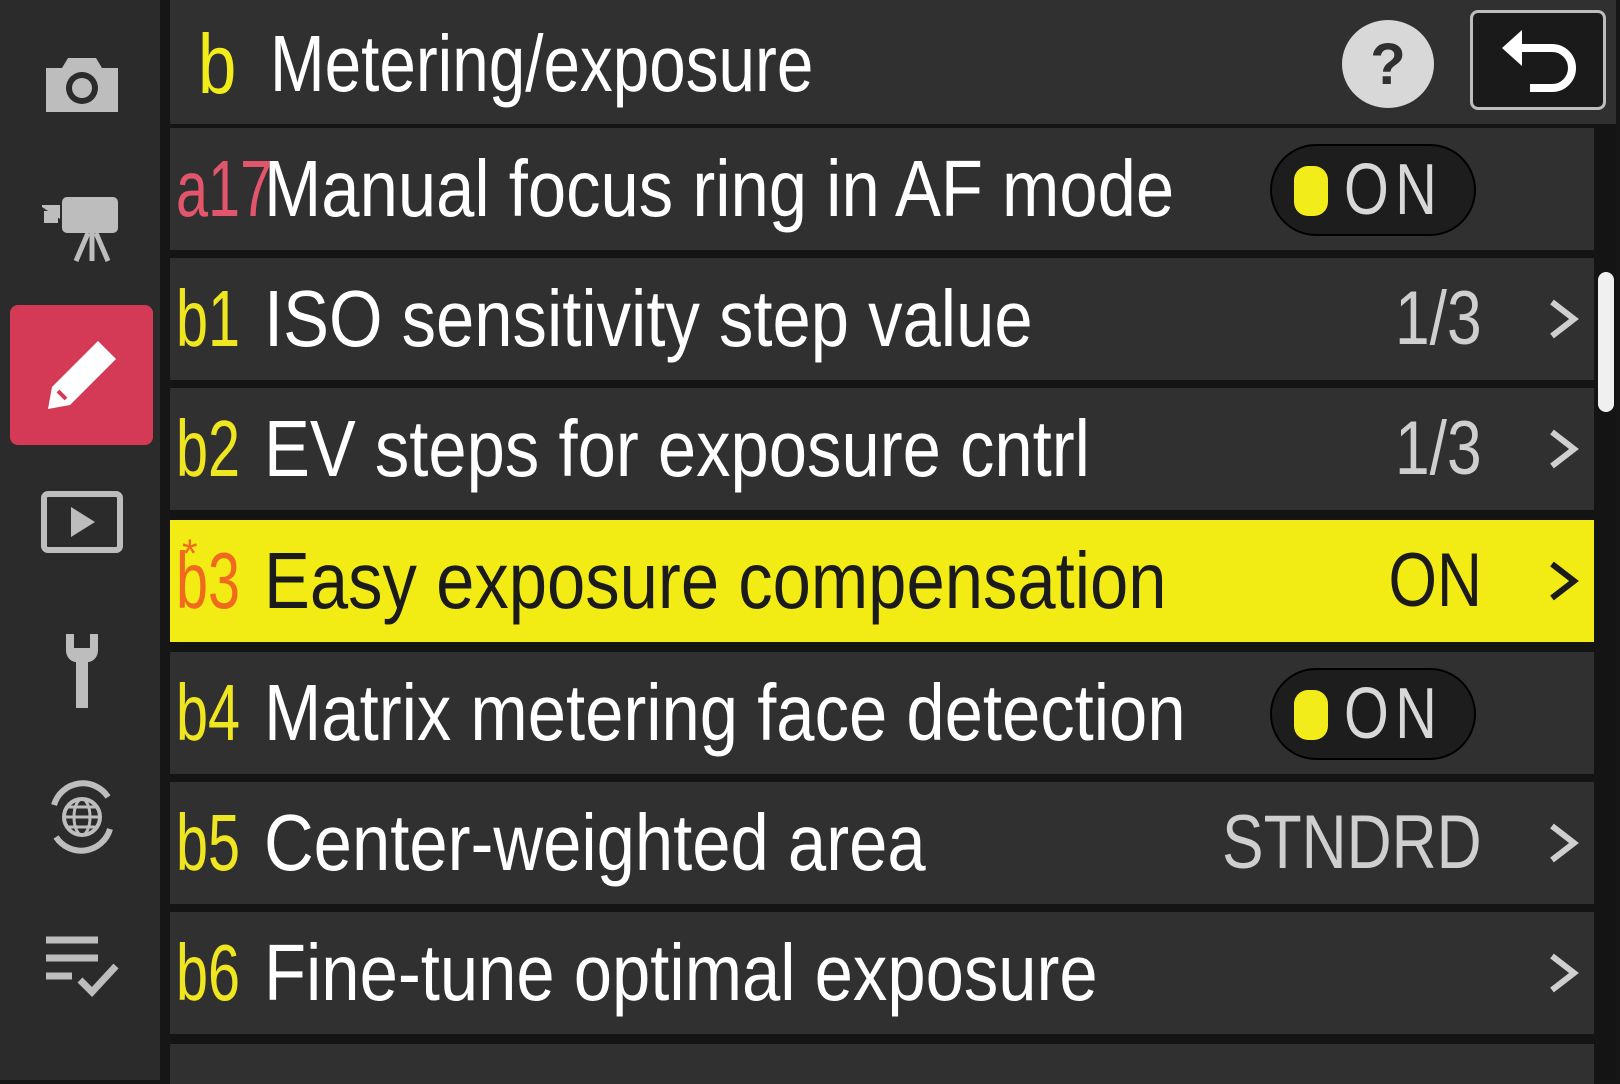 The image size is (1620, 1084). Describe the element at coordinates (1606, 342) in the screenshot. I see `scrollbar-thumb` at that location.